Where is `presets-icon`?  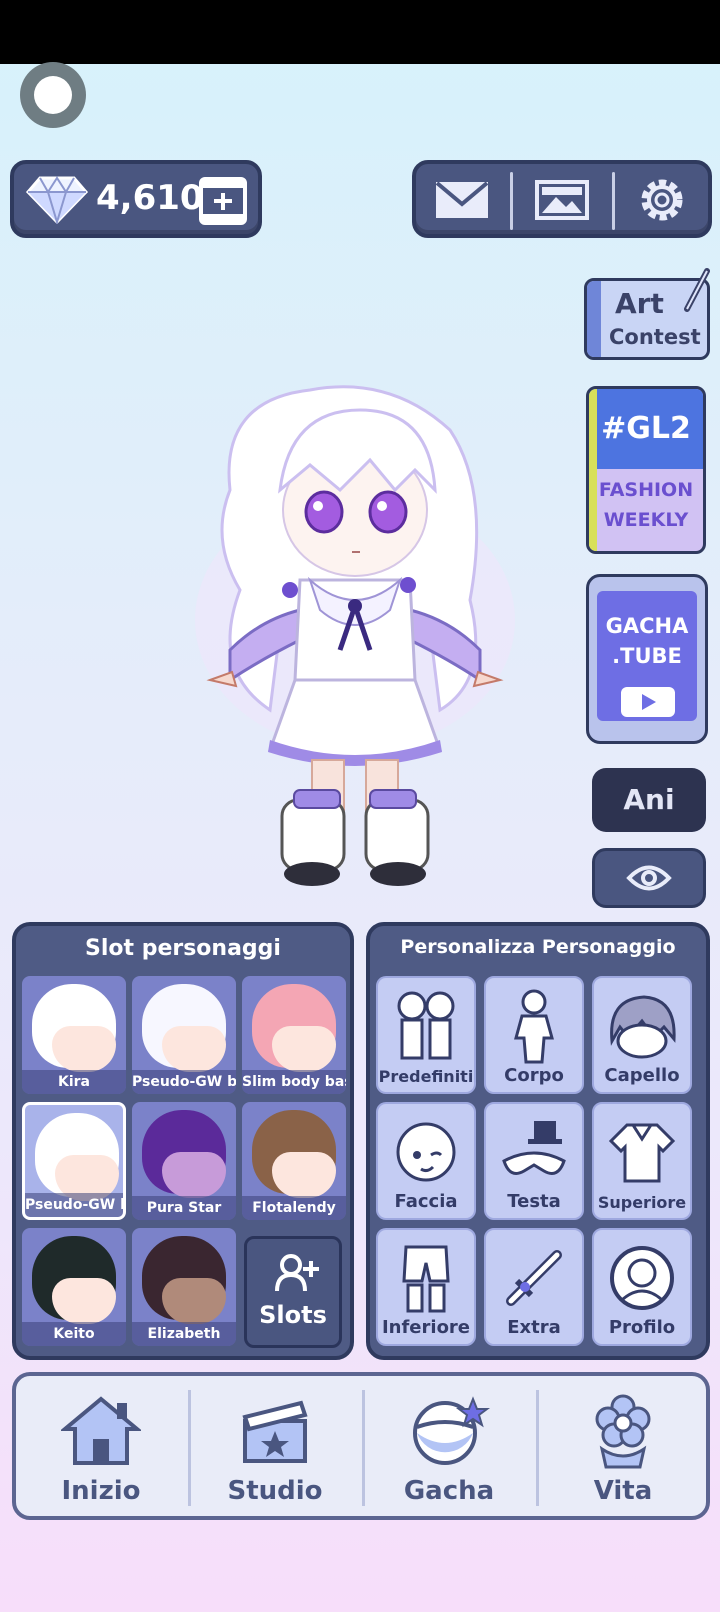
presets-icon is located at coordinates (426, 1026).